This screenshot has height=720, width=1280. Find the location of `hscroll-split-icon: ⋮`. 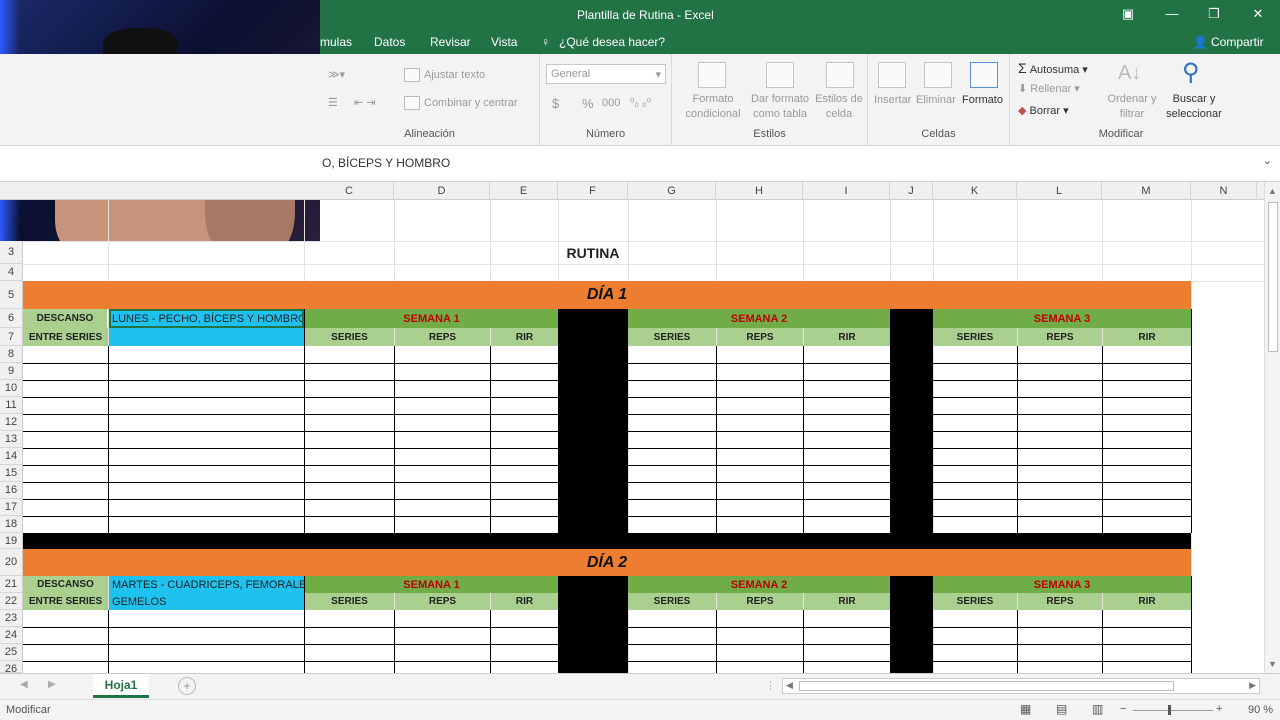

hscroll-split-icon: ⋮ is located at coordinates (770, 685).